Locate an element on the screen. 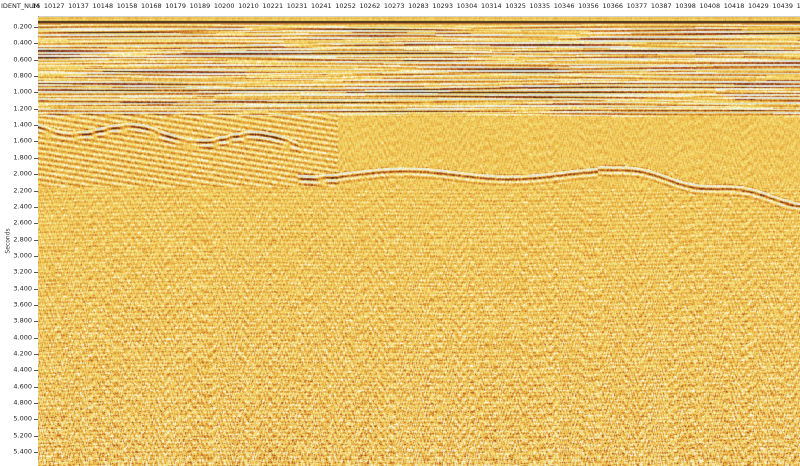 This screenshot has width=800, height=466. time-tick-label: 2.000 is located at coordinates (22, 173).